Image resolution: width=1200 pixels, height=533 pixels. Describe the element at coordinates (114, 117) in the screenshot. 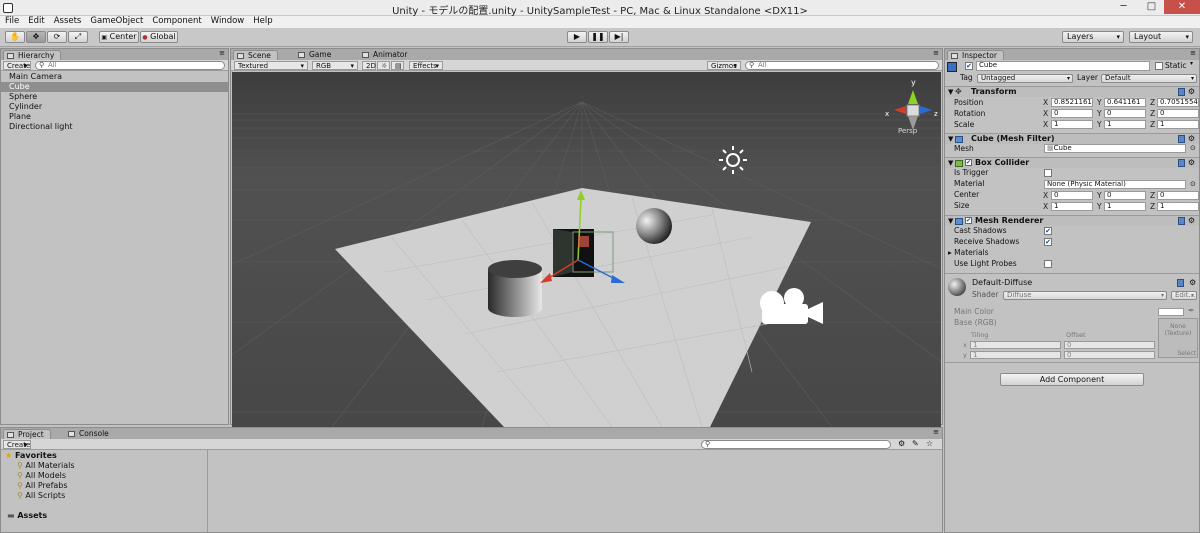

I see `hierarchy-item-plane: Plane` at that location.